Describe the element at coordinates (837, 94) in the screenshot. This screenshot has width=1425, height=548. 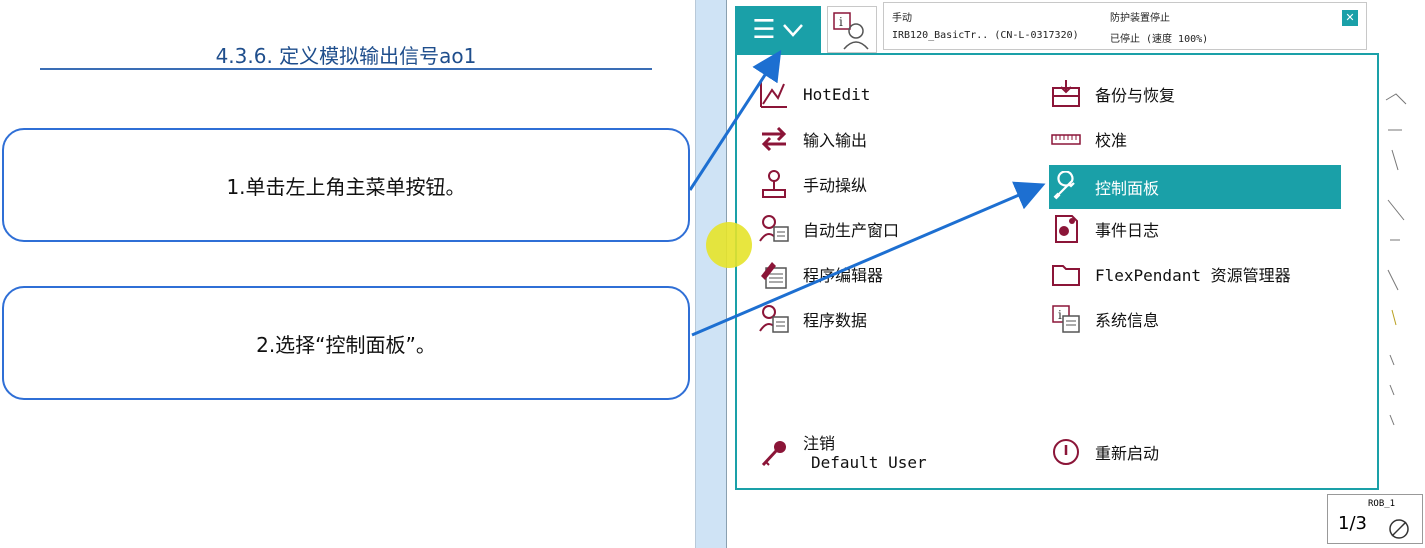
I see `menu-label: HotEdit` at that location.